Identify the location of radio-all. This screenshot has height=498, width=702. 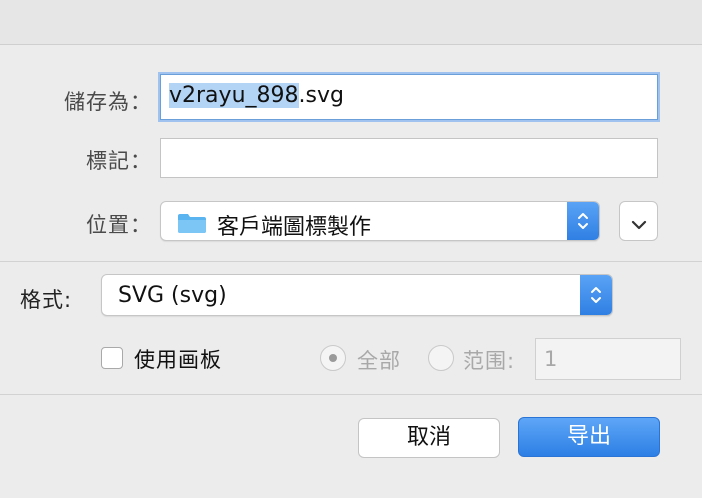
(333, 358).